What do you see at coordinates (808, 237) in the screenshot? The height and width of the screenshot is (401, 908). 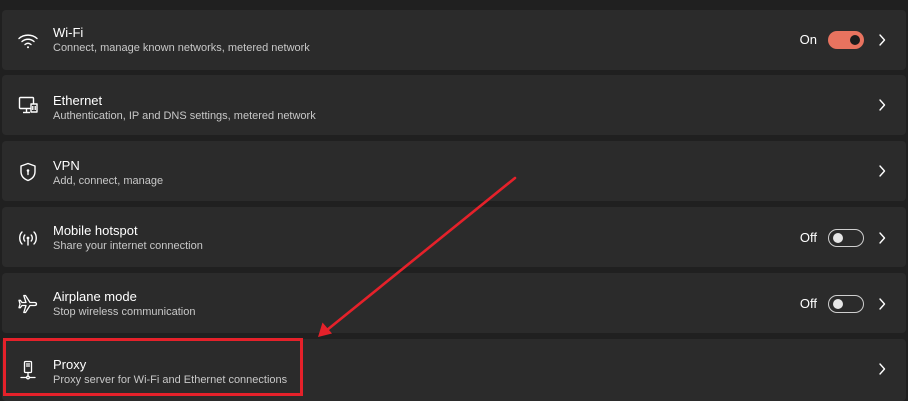 I see `mobile-hotspot-toggle-state: Off` at bounding box center [808, 237].